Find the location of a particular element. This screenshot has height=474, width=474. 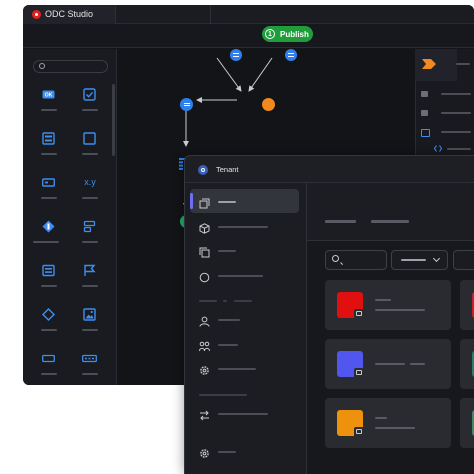

aggregate-node-icon is located at coordinates (268, 104).